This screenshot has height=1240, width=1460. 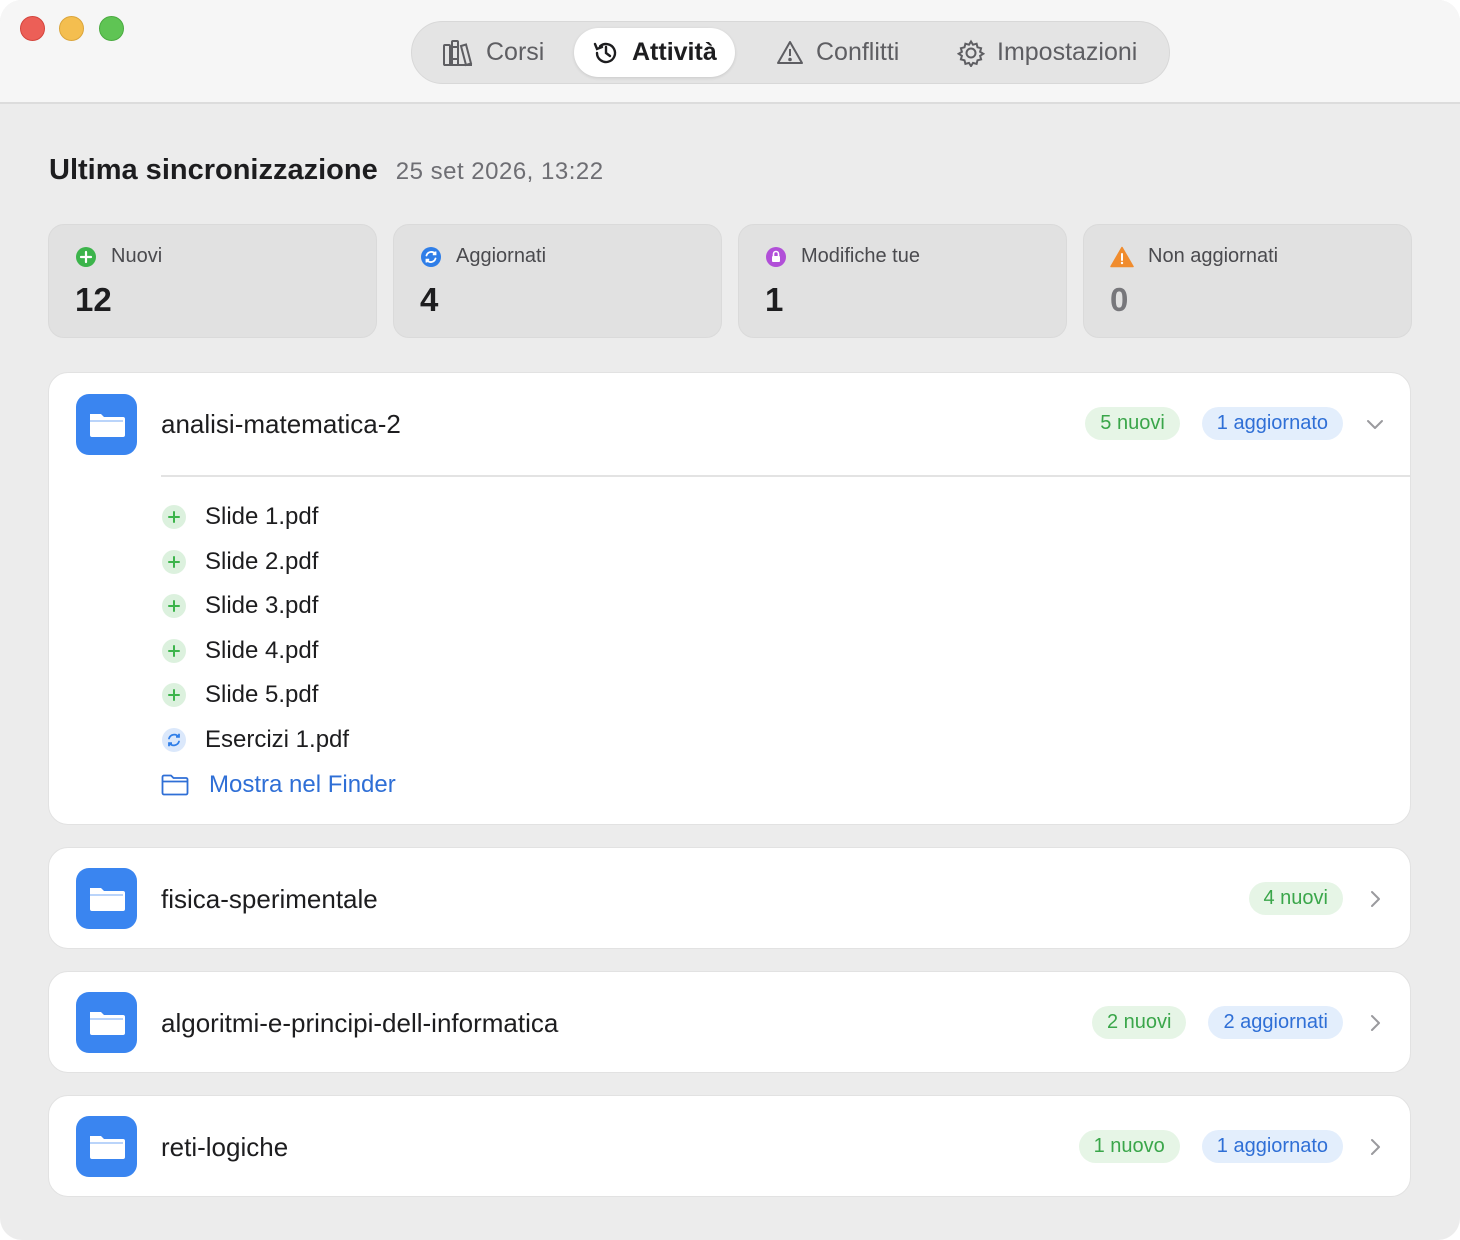 What do you see at coordinates (429, 299) in the screenshot?
I see `stat-value: 4` at bounding box center [429, 299].